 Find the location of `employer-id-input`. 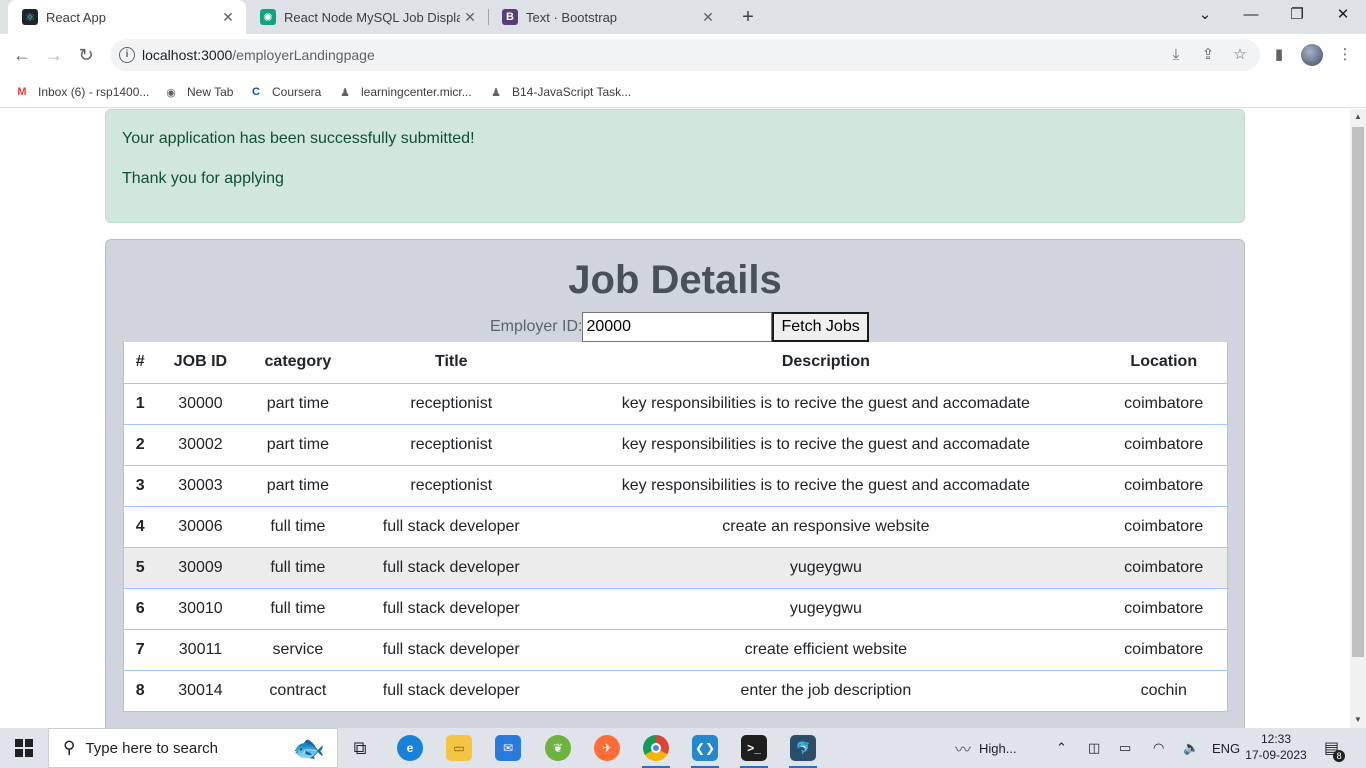

employer-id-input is located at coordinates (677, 327).